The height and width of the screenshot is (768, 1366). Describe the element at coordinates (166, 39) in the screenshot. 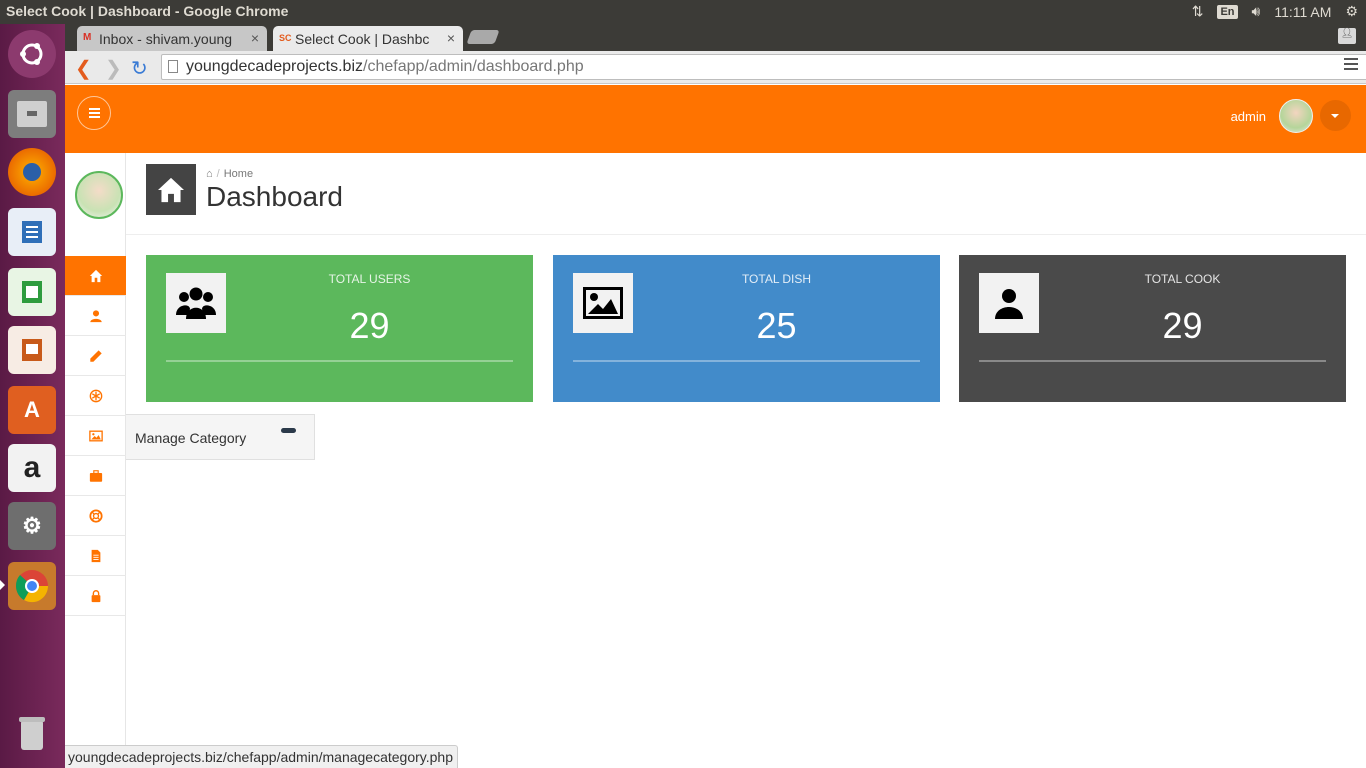

I see `tab-inbox-label: Inbox - shivam.young` at that location.